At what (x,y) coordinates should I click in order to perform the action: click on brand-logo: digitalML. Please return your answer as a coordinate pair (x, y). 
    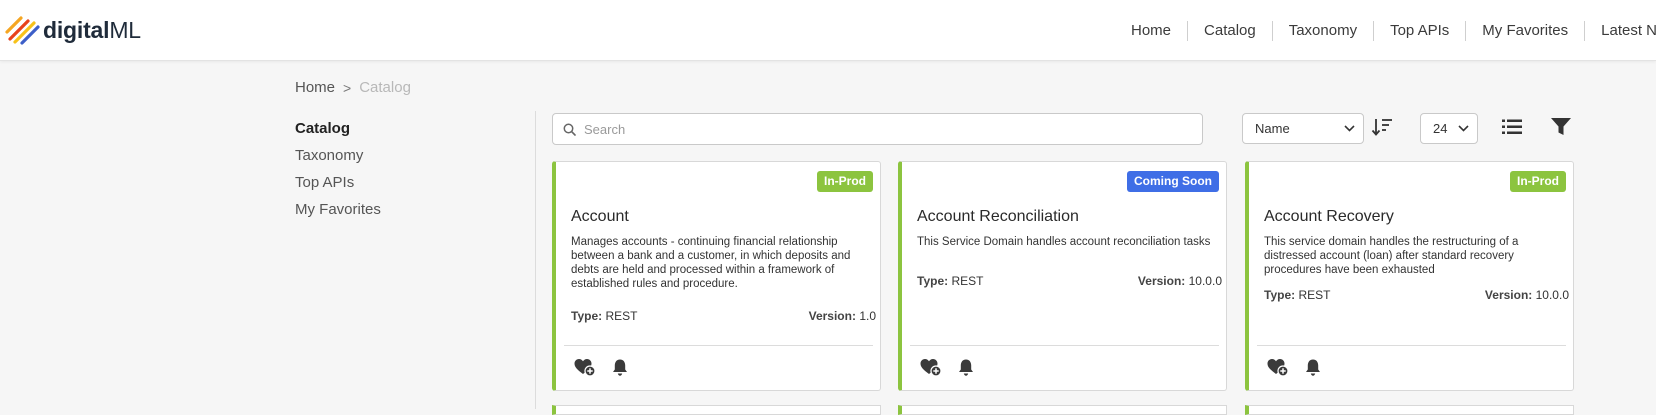
    Looking at the image, I should click on (72, 30).